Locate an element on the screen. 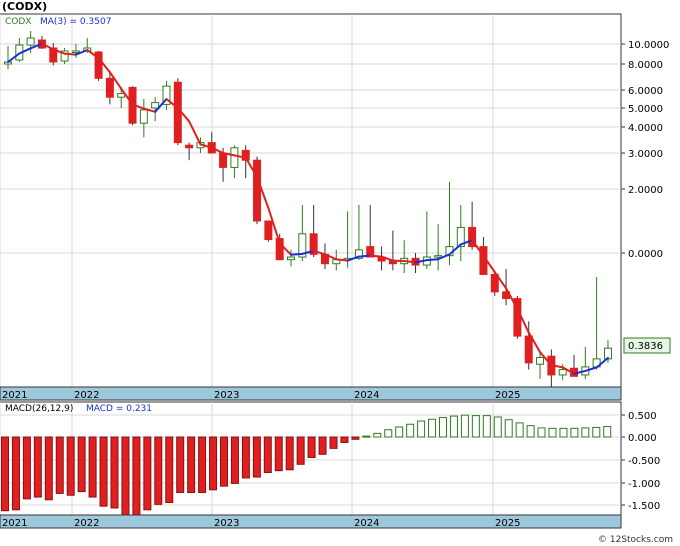  price-y-tick-label: 4.0000 is located at coordinates (645, 128).